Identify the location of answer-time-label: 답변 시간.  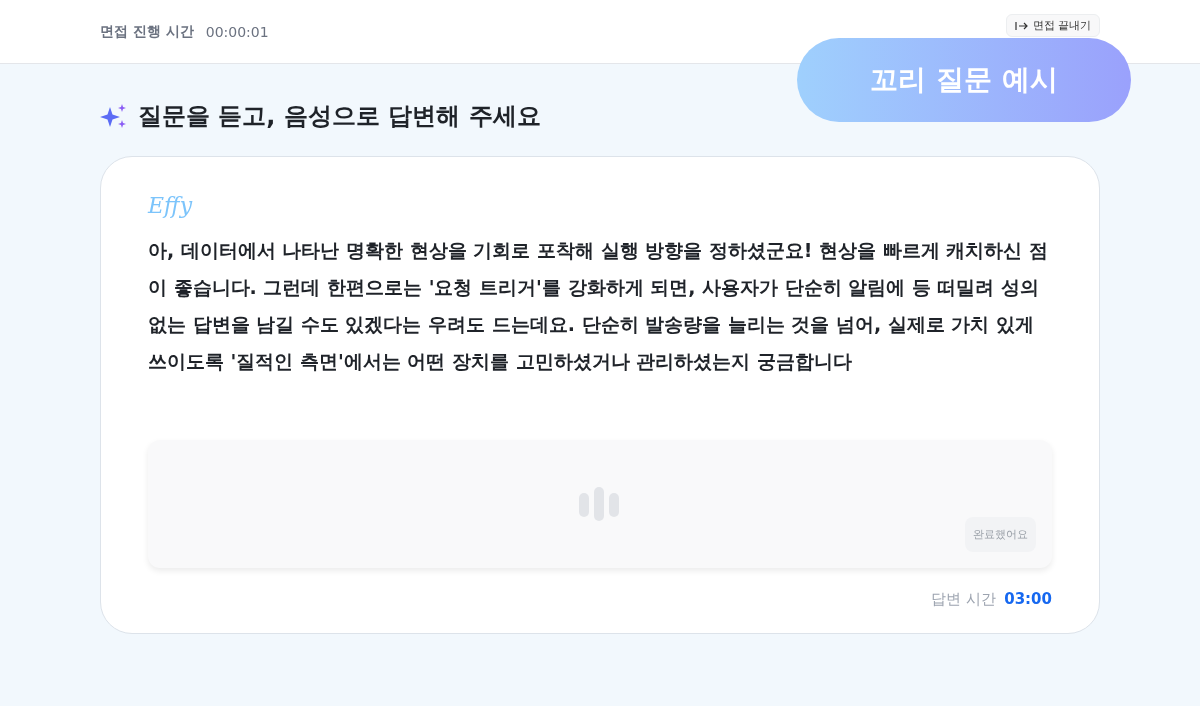
(964, 599).